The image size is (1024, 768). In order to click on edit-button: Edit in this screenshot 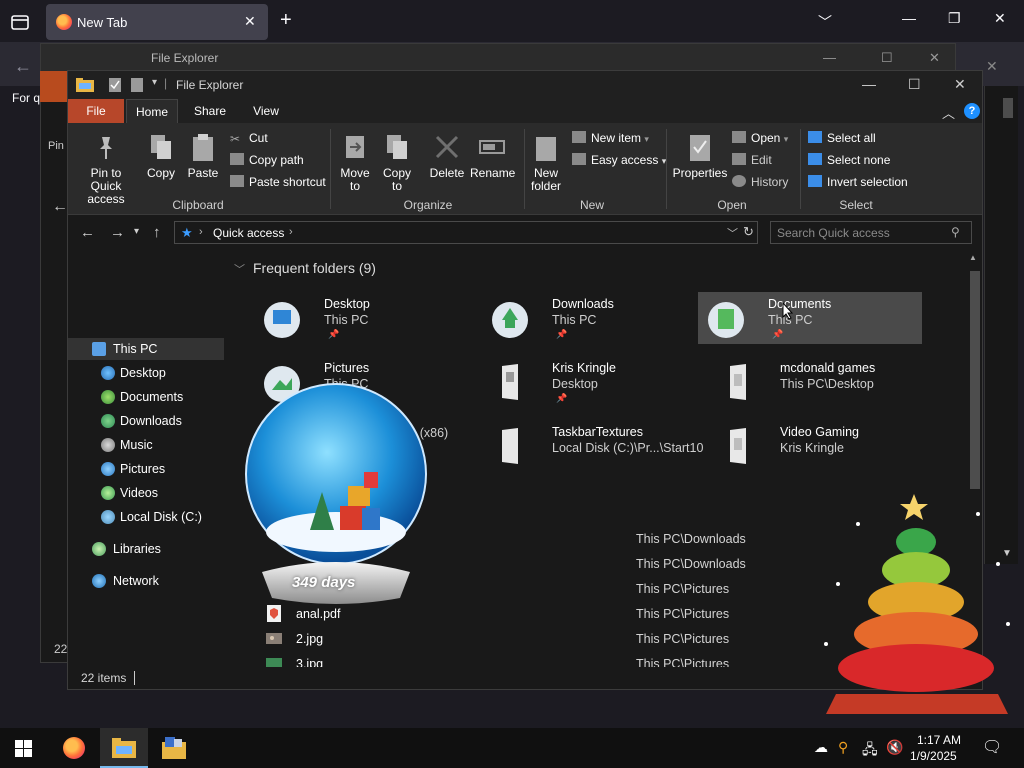, I will do `click(752, 160)`.